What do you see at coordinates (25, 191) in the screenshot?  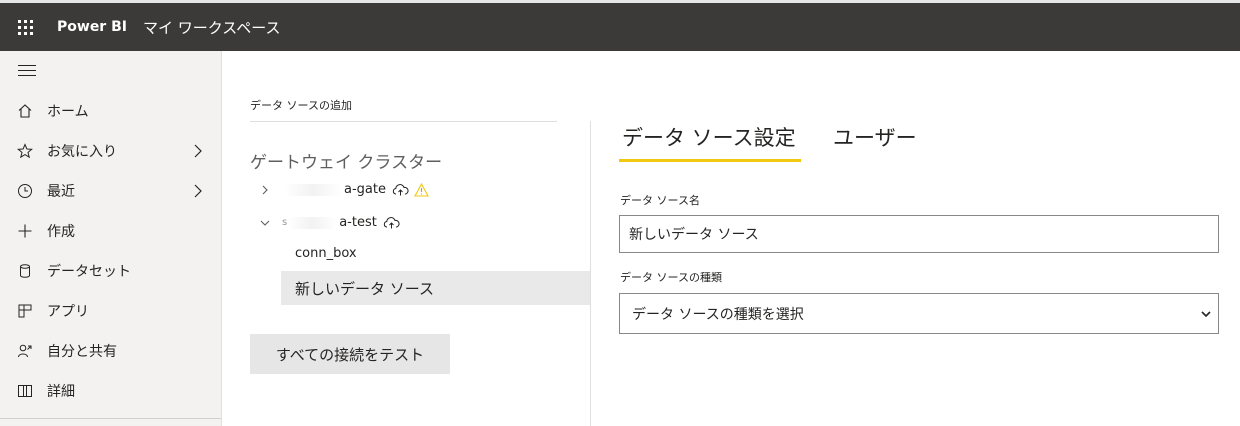 I see `clock-icon` at bounding box center [25, 191].